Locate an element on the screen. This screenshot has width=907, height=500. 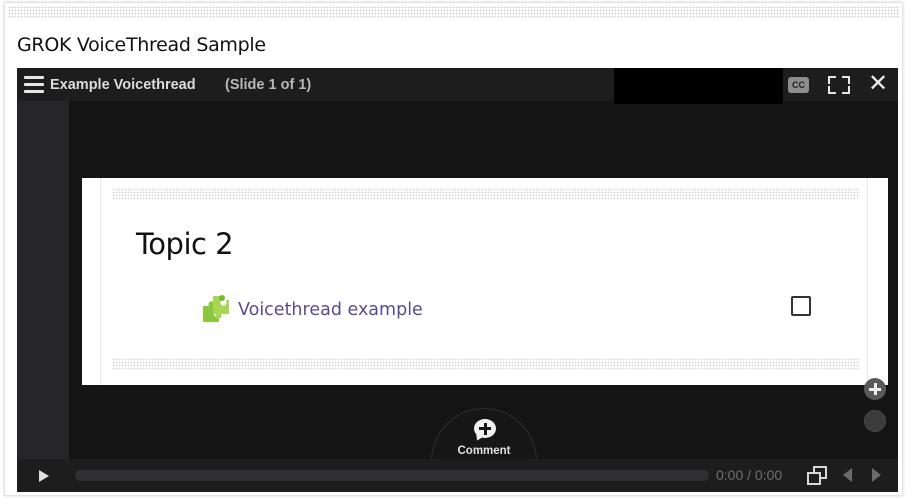
activity-link: Voicethread example is located at coordinates (330, 310).